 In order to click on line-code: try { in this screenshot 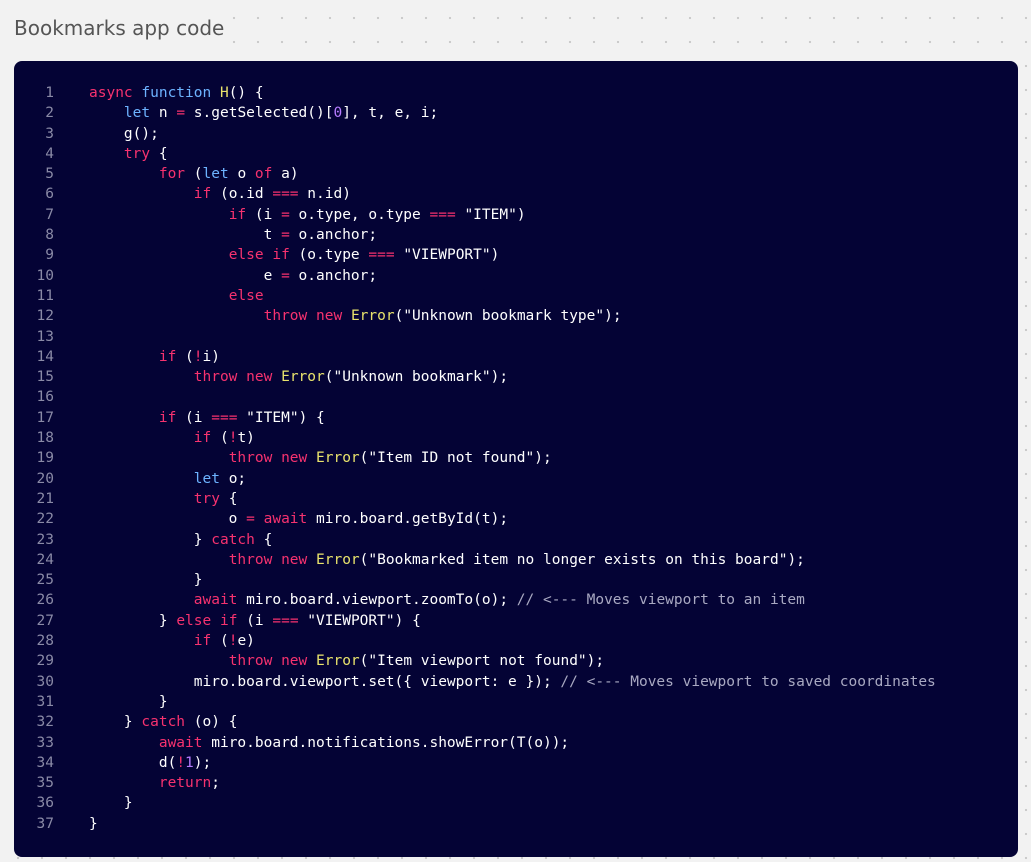, I will do `click(128, 154)`.